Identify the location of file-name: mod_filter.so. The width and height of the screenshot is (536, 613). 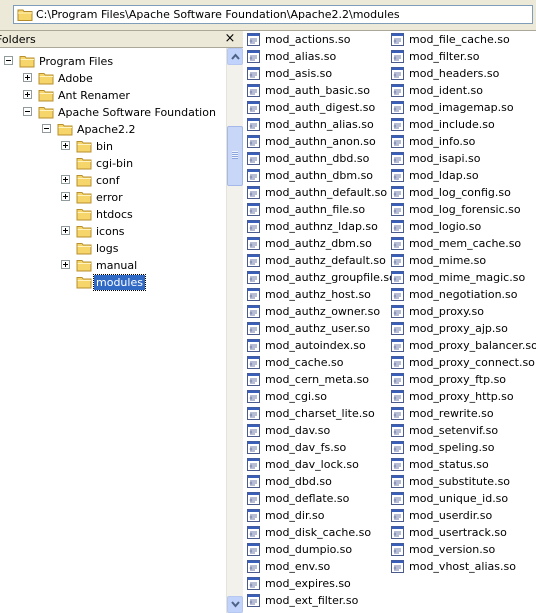
(444, 56).